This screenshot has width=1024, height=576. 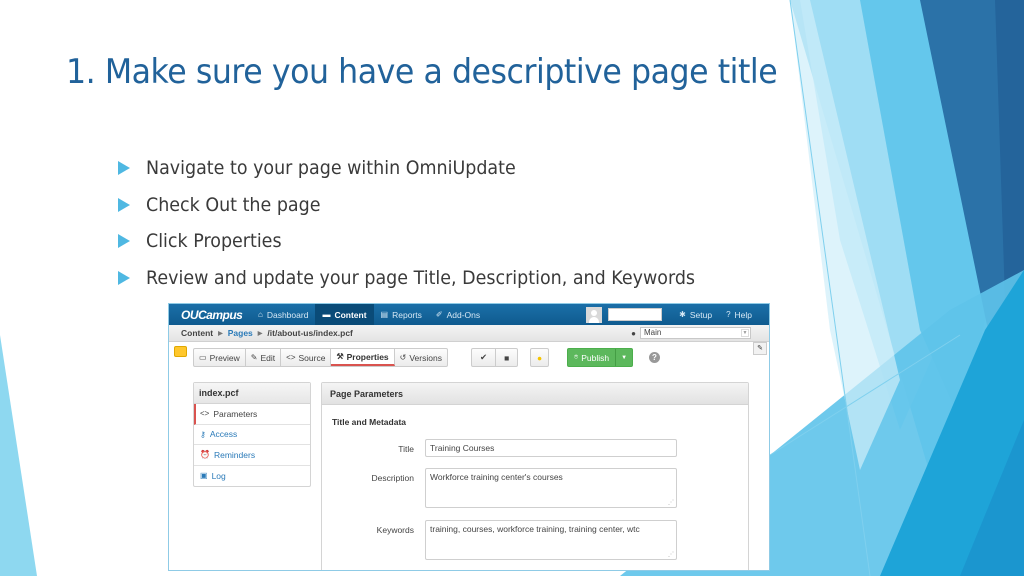 I want to click on sidebar-item-parameters: <> Parameters, so click(x=252, y=414).